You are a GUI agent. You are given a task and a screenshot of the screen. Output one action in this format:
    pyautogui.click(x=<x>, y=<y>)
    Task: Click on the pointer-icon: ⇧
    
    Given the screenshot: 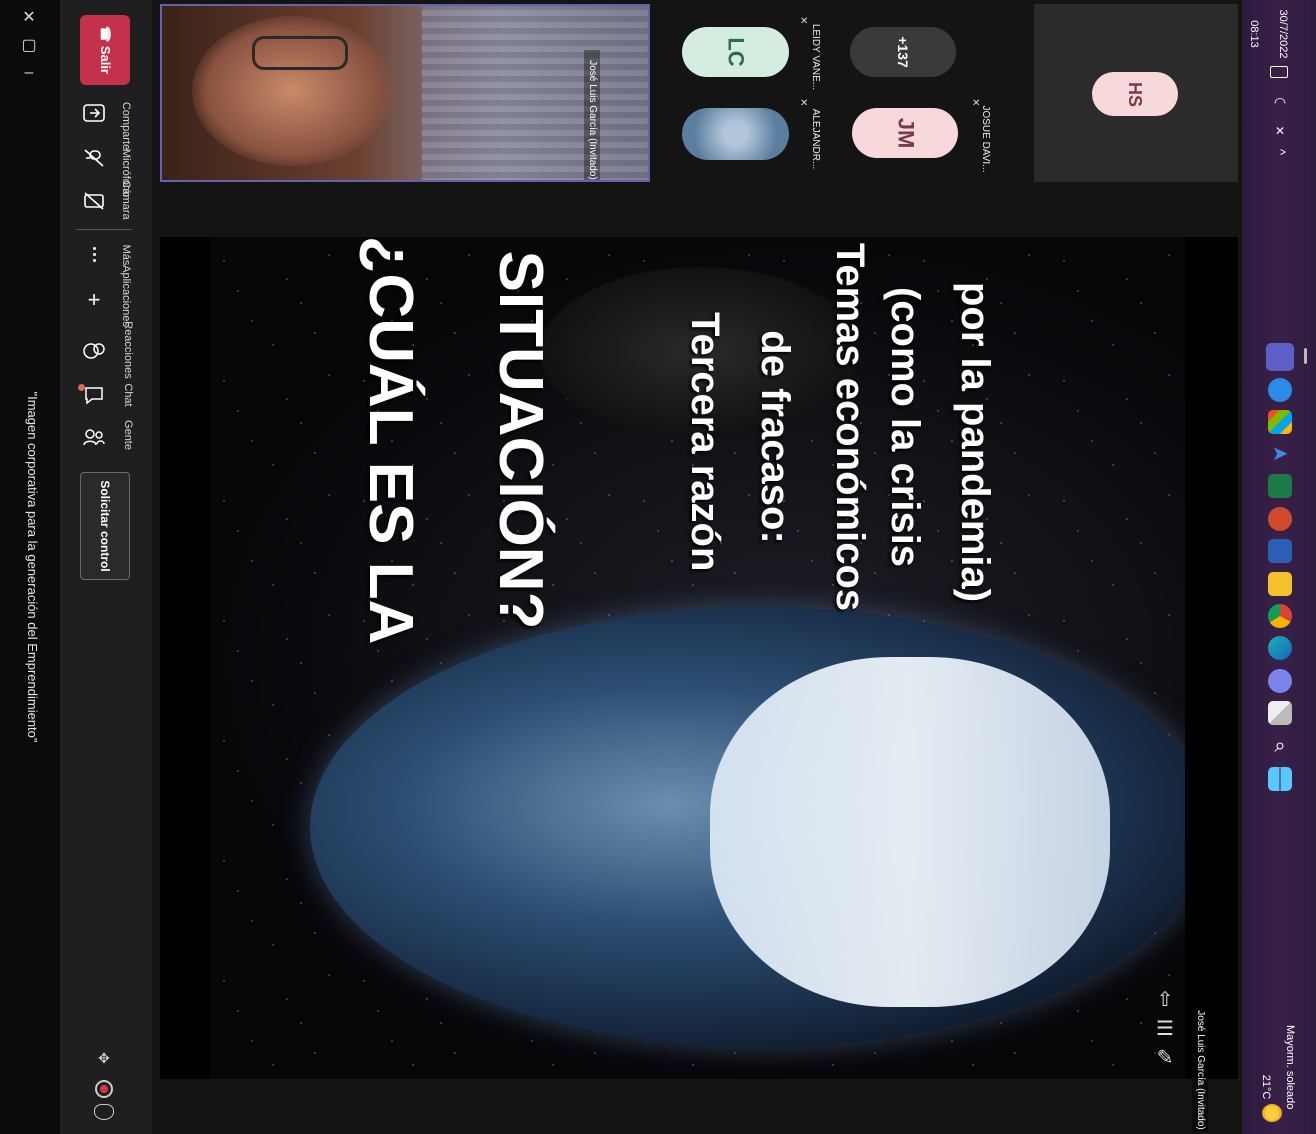 What is the action you would take?
    pyautogui.click(x=1165, y=999)
    